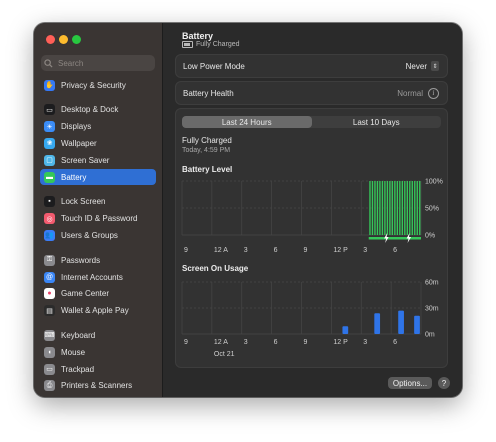 This screenshot has width=496, height=442. Describe the element at coordinates (49, 277) in the screenshot. I see `at-icon: @` at that location.